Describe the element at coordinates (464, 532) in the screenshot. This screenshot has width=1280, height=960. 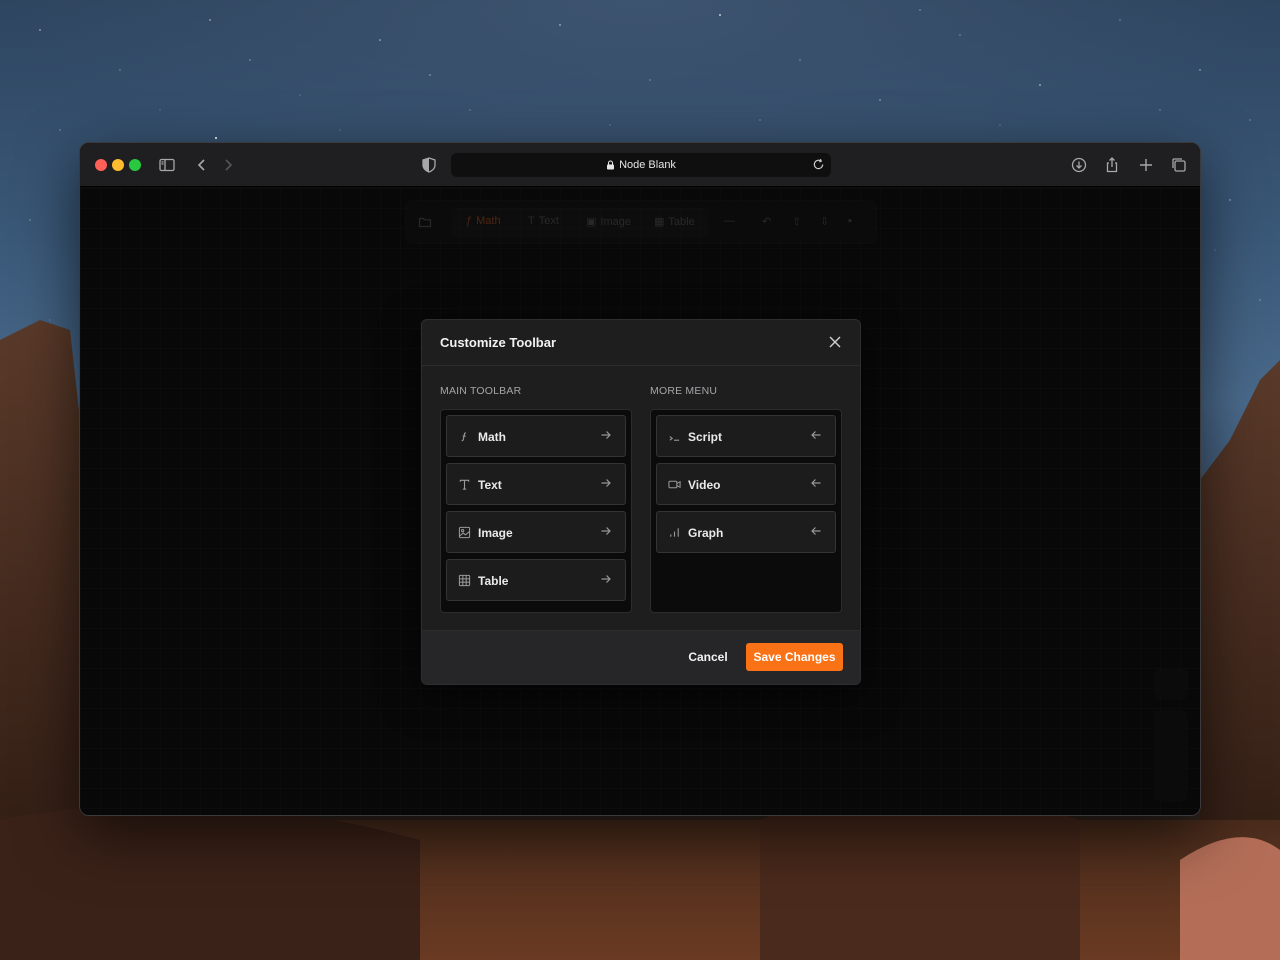
I see `image-icon` at that location.